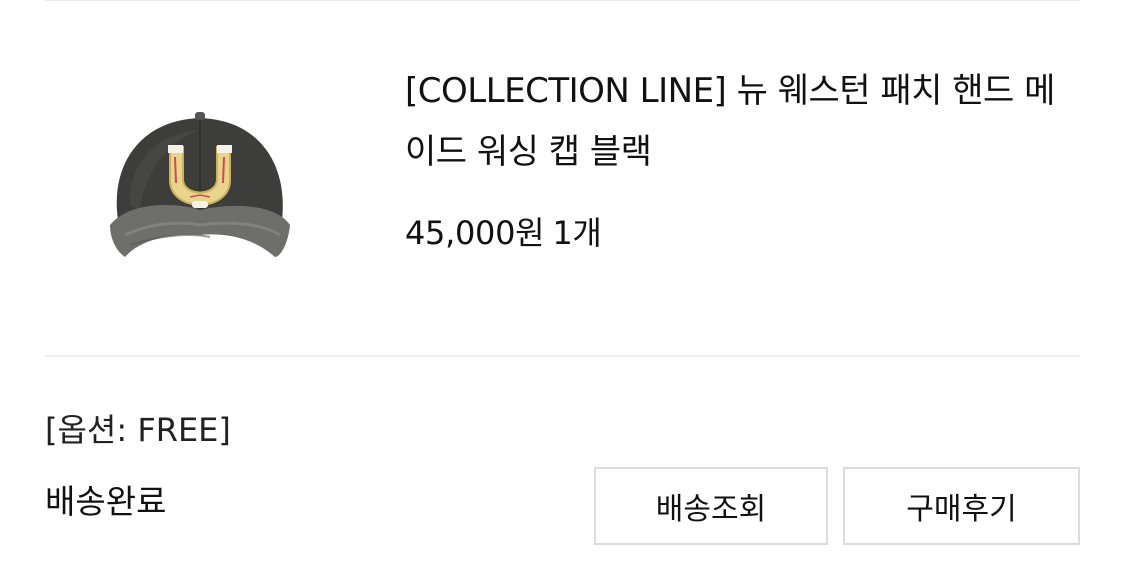  Describe the element at coordinates (711, 506) in the screenshot. I see `track-delivery-button: 배송조회` at that location.